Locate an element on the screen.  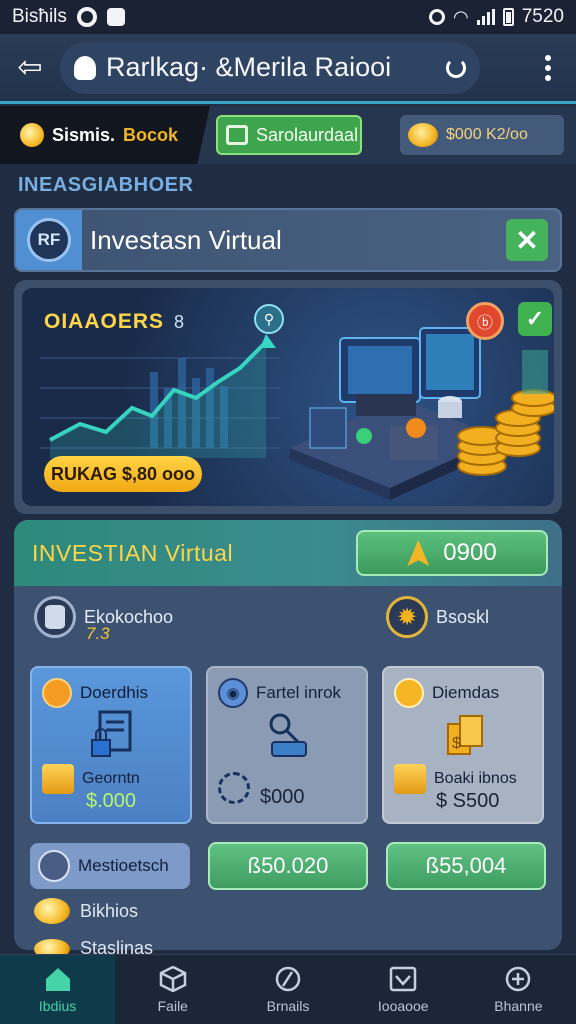
tabs-row: Sismis. Bocok Sarolaurdaal $000 K2/oo is located at coordinates (288, 135).